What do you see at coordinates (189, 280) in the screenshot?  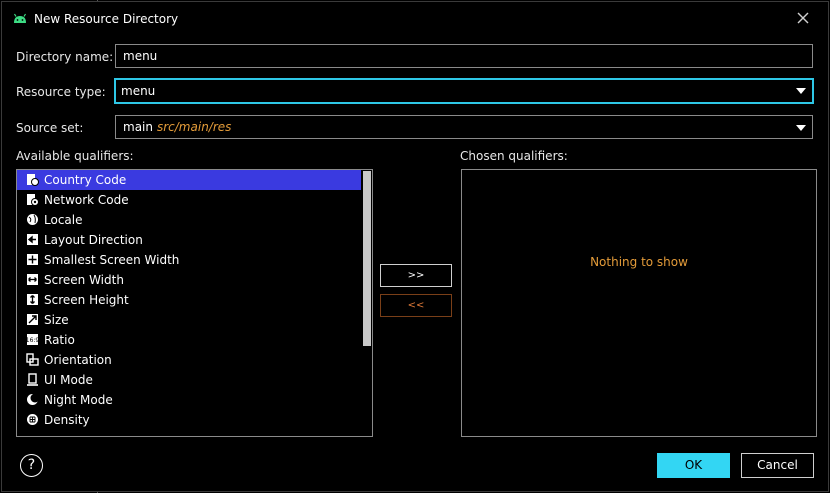 I see `qualifier-item: Screen Width` at bounding box center [189, 280].